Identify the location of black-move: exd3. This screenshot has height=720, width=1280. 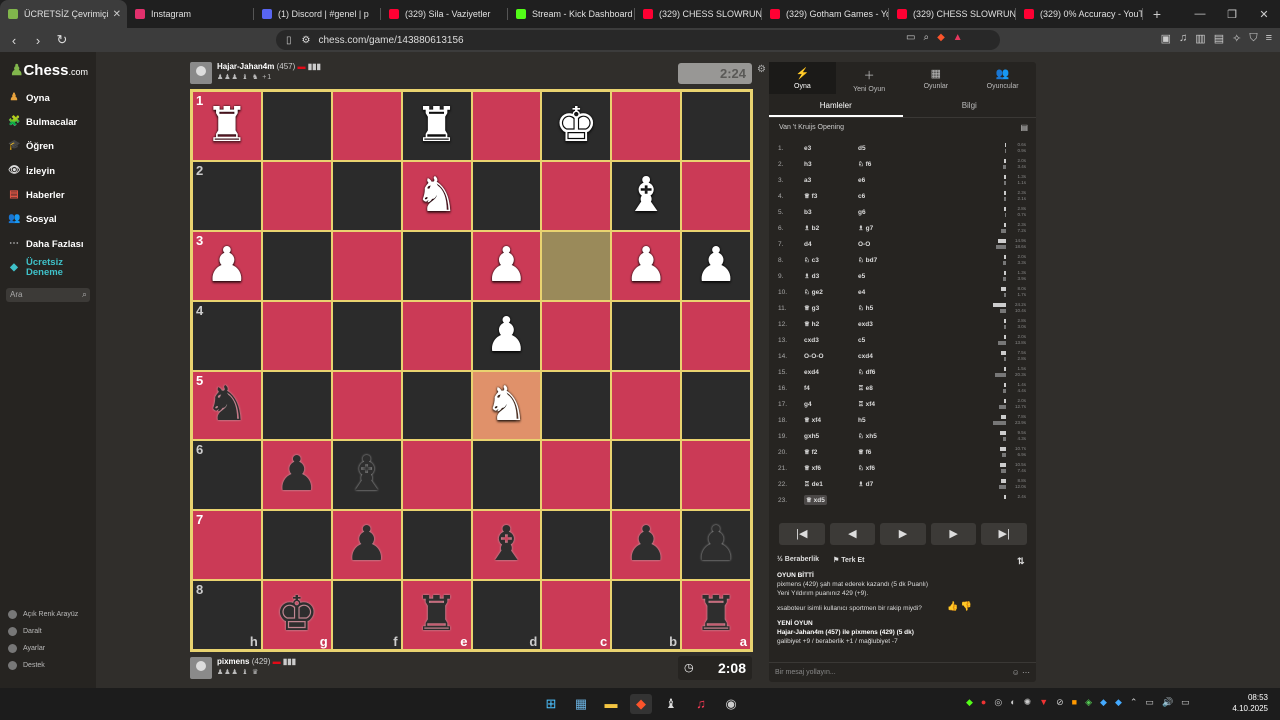
(888, 324).